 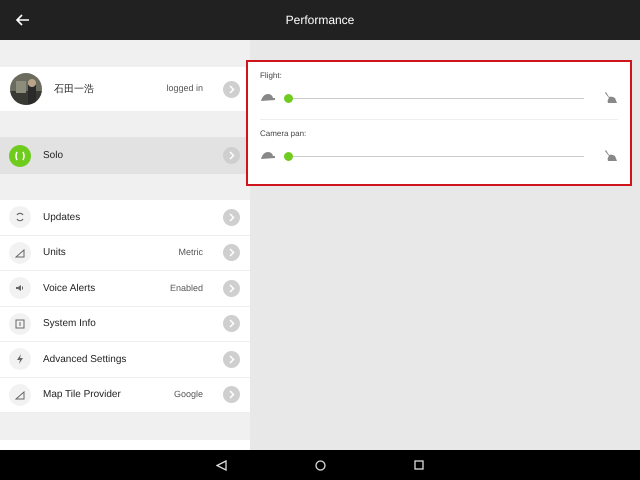 I want to click on bolt-icon, so click(x=20, y=359).